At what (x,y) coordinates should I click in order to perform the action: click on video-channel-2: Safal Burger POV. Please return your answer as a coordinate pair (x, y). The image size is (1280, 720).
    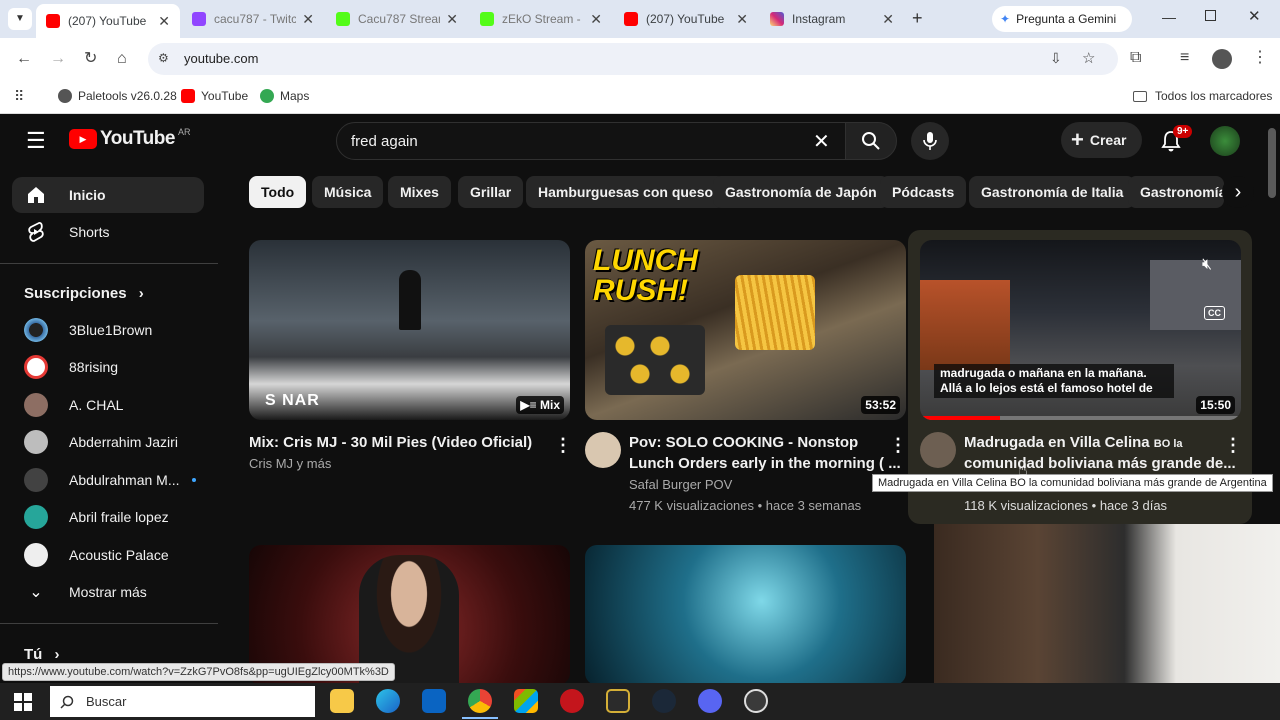
    Looking at the image, I should click on (680, 484).